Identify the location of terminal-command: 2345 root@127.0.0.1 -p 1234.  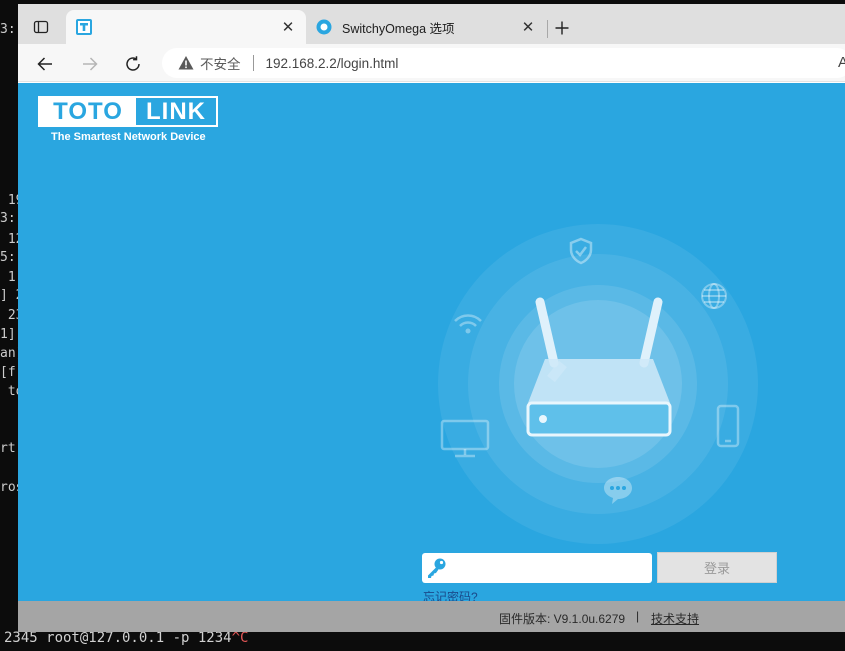
(118, 638).